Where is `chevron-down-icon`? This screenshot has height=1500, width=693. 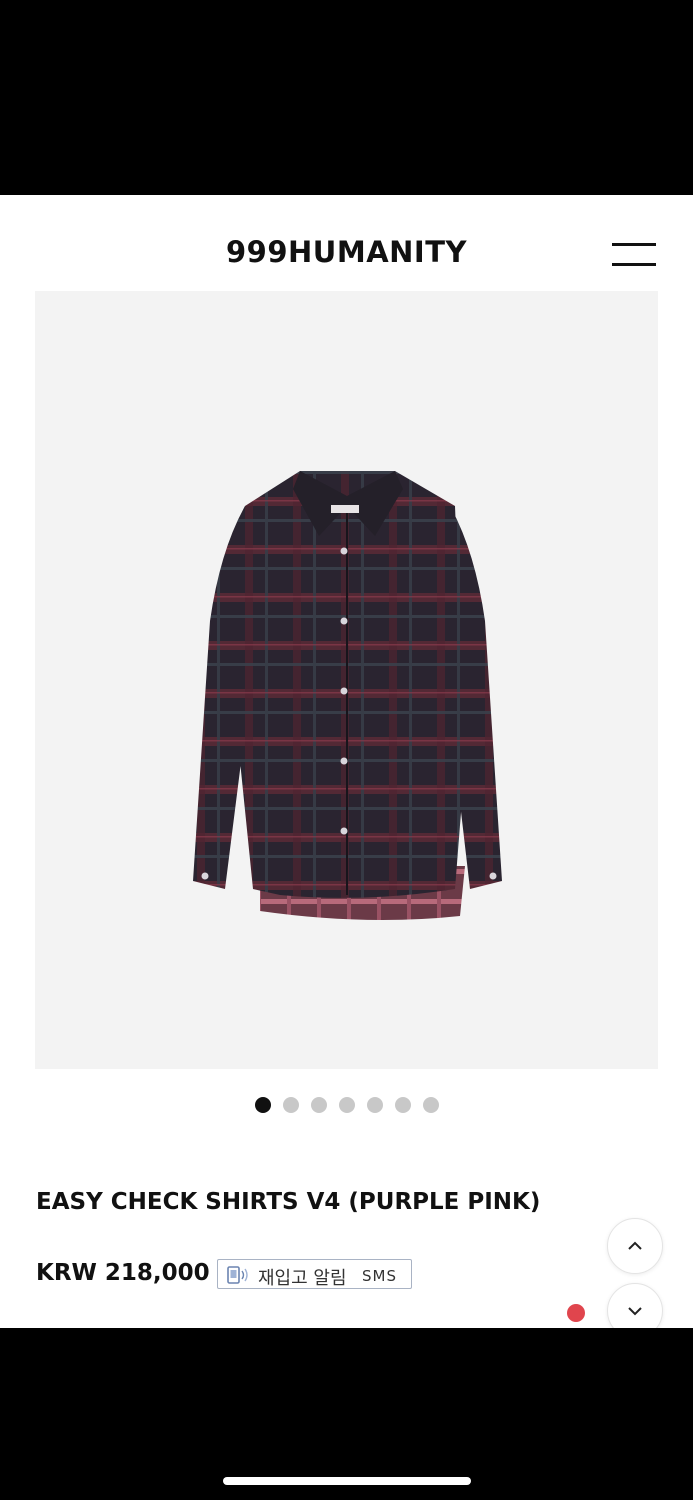 chevron-down-icon is located at coordinates (635, 1311).